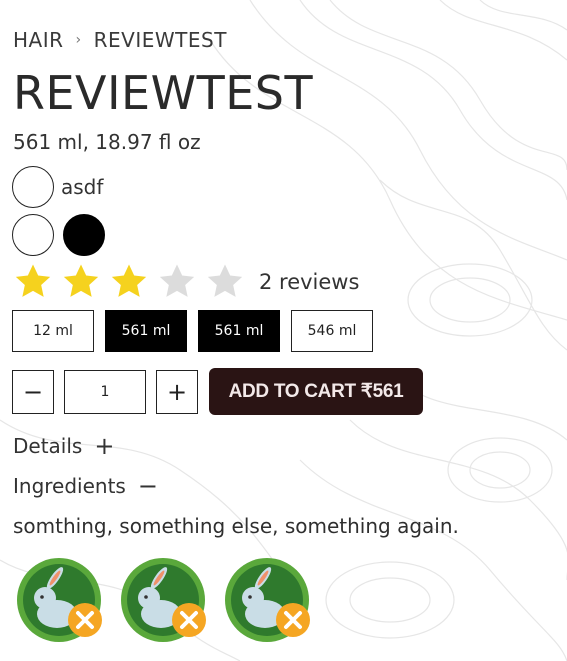 This screenshot has width=567, height=661. I want to click on color-swatch-black, so click(84, 235).